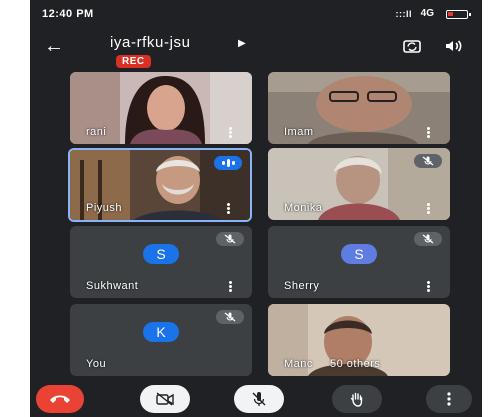 Image resolution: width=502 pixels, height=417 pixels. Describe the element at coordinates (303, 208) in the screenshot. I see `participant-name: Monika` at that location.